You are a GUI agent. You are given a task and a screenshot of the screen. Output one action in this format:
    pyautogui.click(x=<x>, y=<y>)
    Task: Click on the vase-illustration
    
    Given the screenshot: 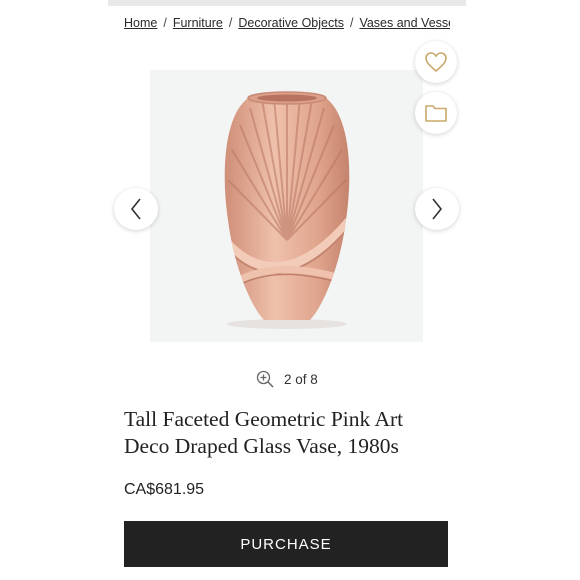 What is the action you would take?
    pyautogui.click(x=287, y=210)
    